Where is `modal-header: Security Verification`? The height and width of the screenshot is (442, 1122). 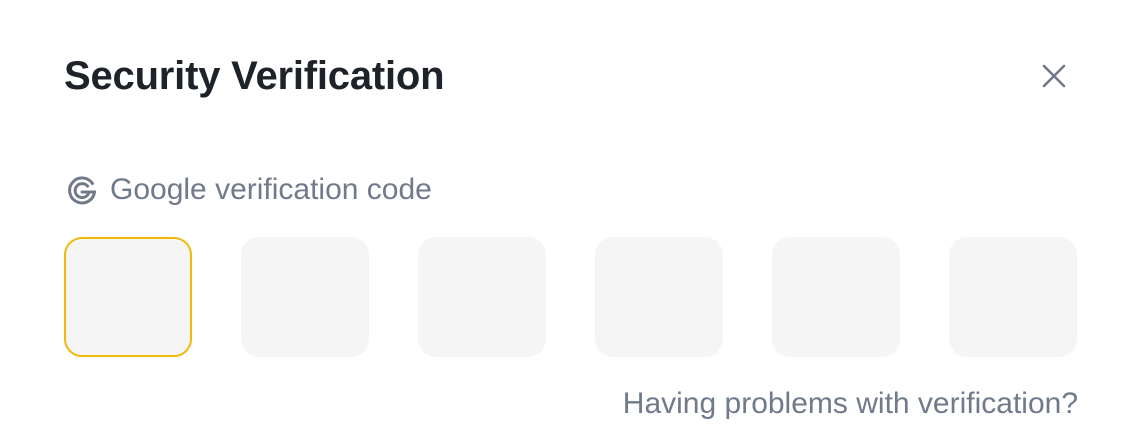
modal-header: Security Verification is located at coordinates (567, 76).